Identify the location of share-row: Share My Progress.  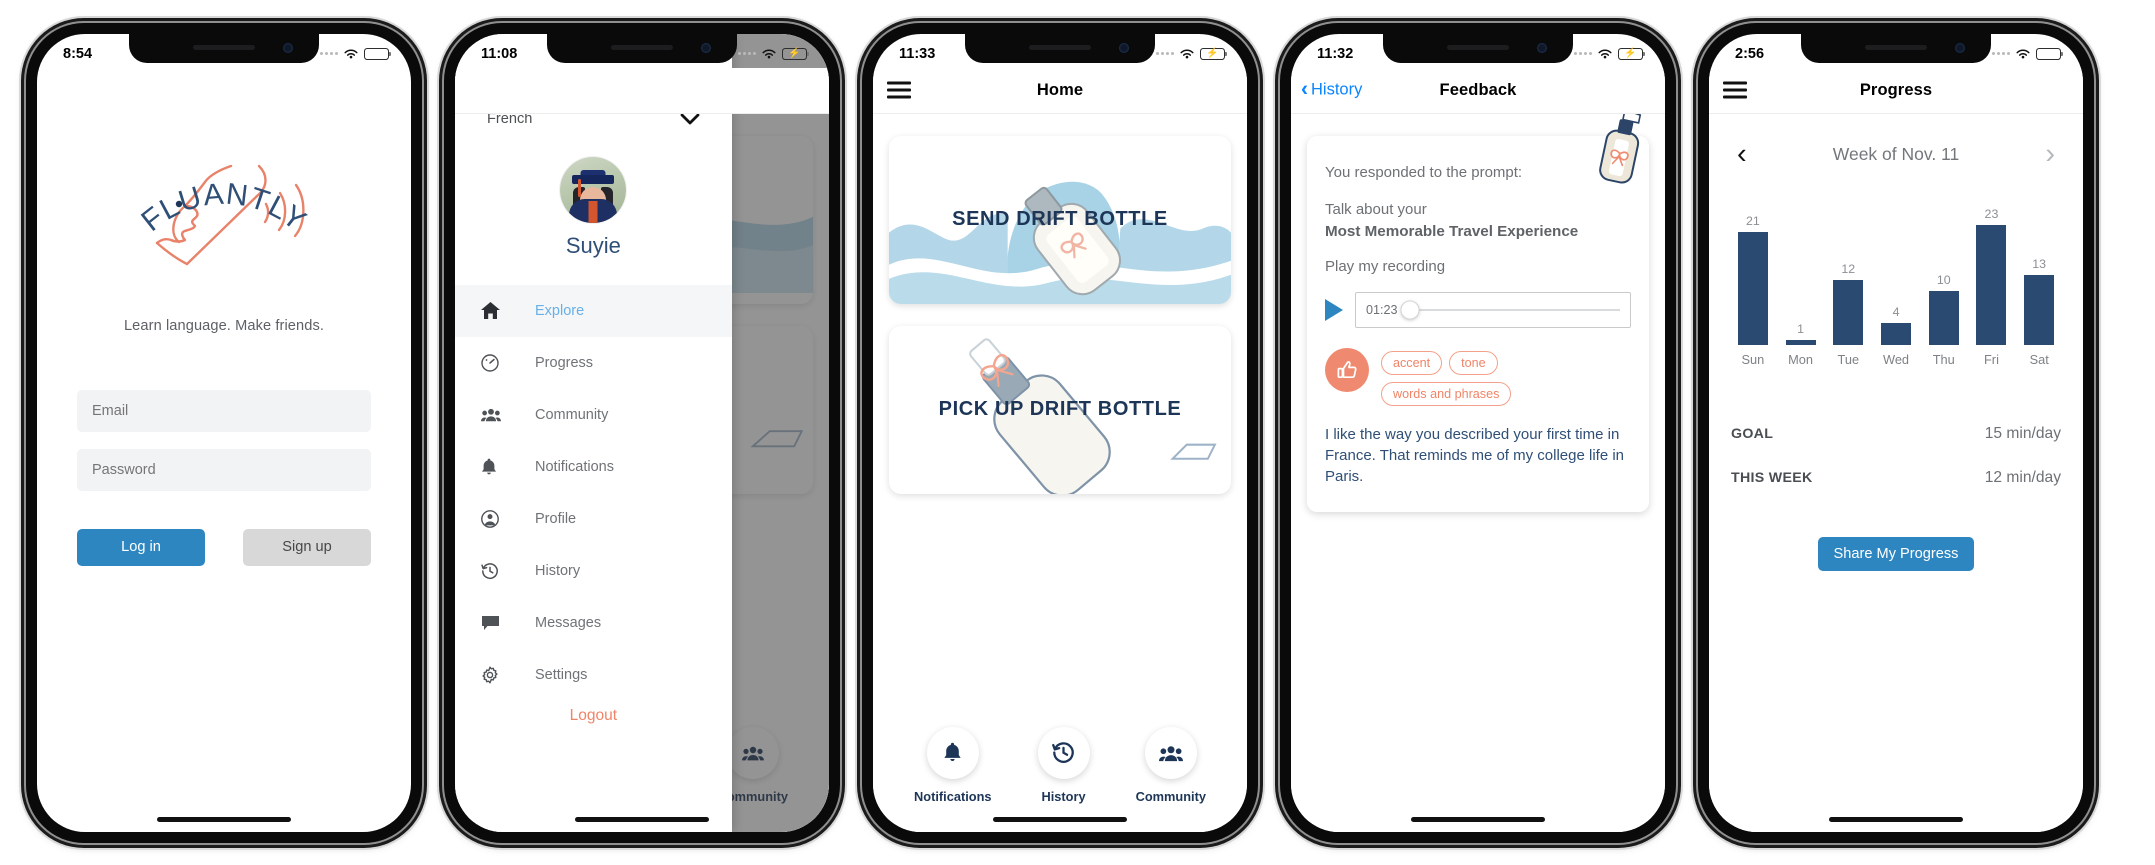
(1896, 553).